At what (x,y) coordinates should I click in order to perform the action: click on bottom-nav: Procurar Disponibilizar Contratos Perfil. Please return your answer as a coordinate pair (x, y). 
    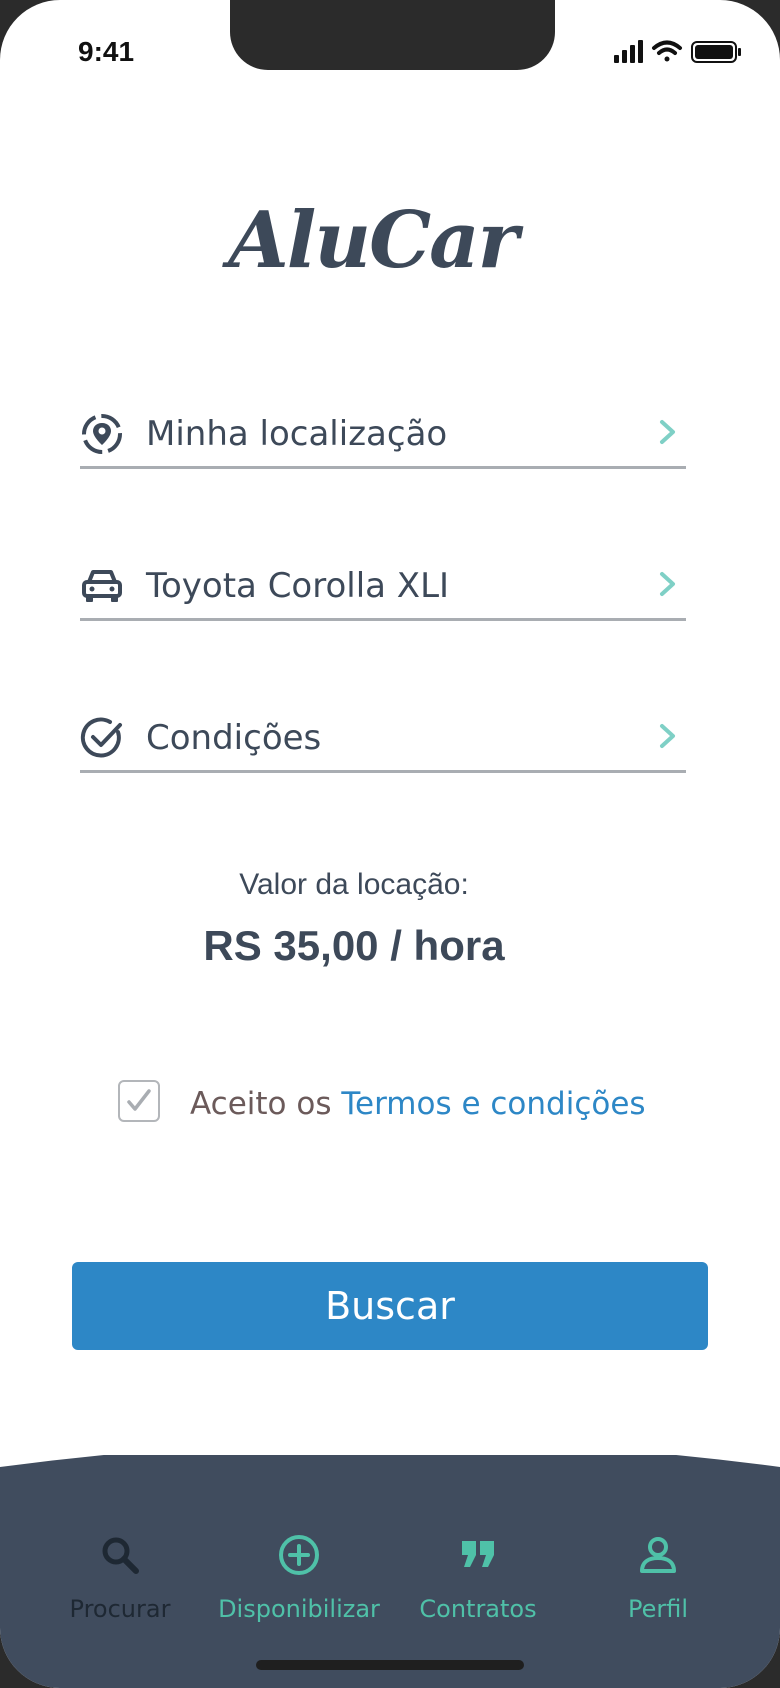
    Looking at the image, I should click on (390, 1571).